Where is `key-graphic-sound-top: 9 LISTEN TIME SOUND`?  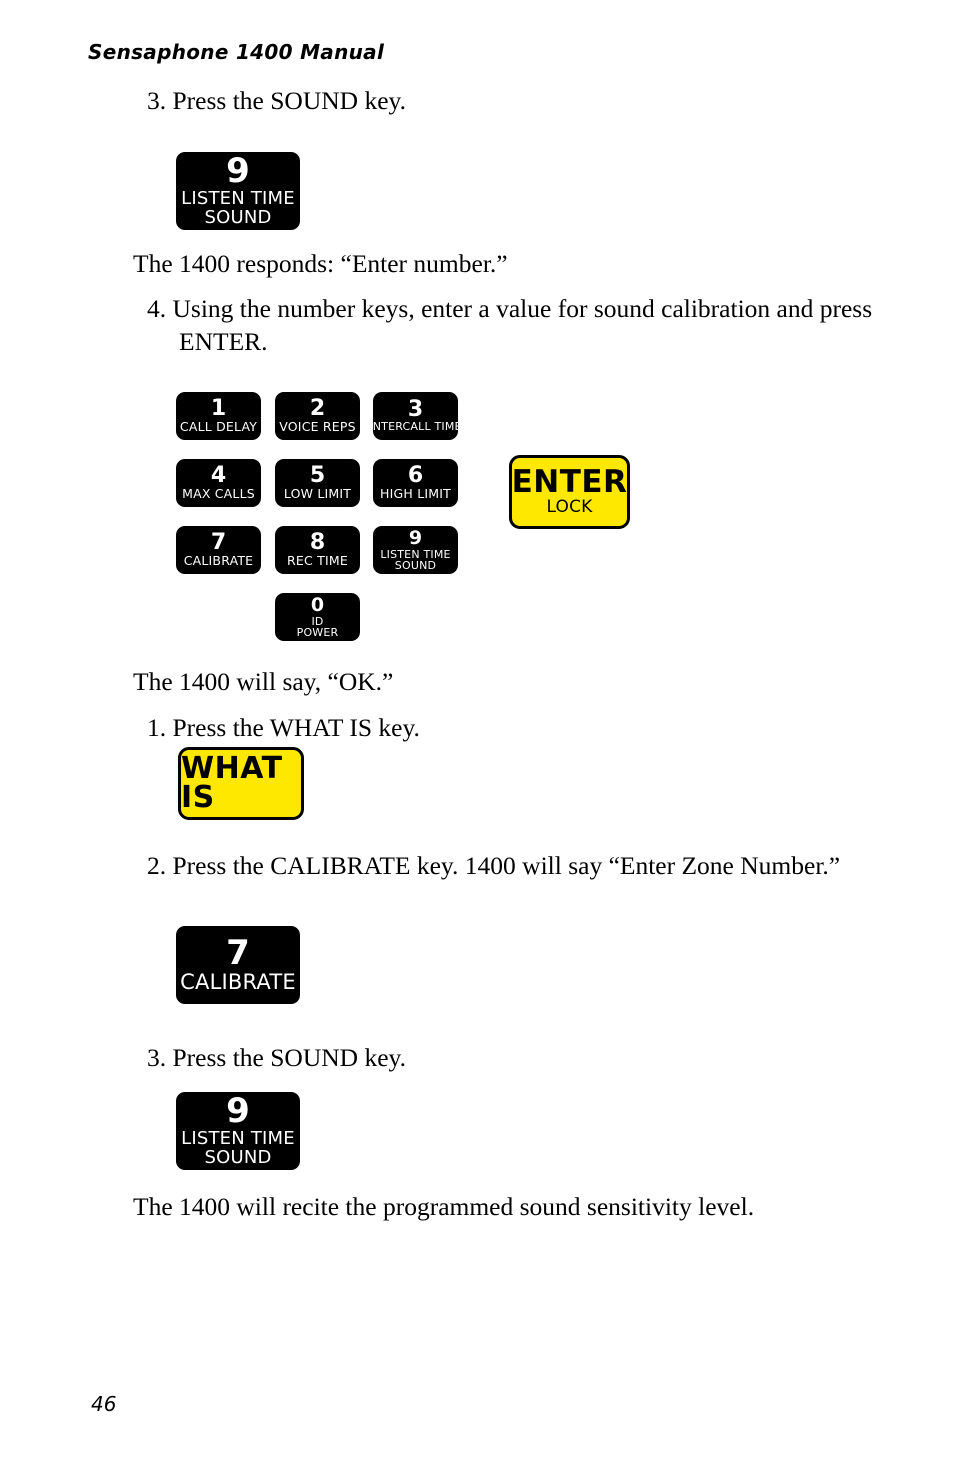 key-graphic-sound-top: 9 LISTEN TIME SOUND is located at coordinates (238, 191).